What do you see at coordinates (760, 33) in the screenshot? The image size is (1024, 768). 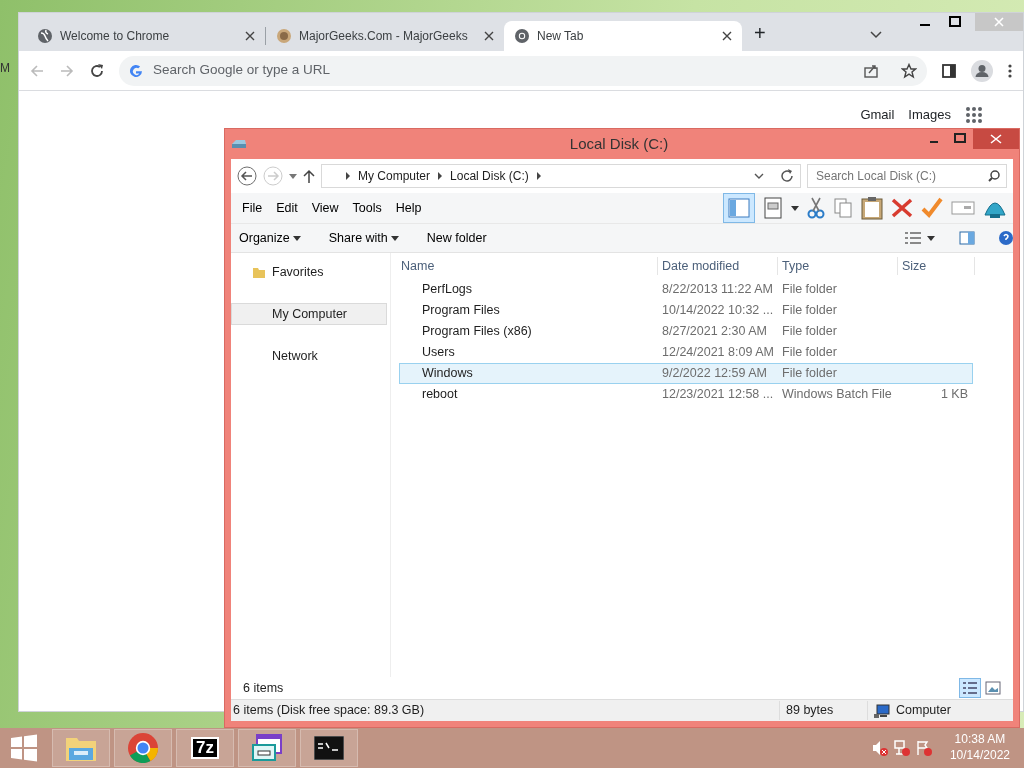 I see `new-tab-button: +` at bounding box center [760, 33].